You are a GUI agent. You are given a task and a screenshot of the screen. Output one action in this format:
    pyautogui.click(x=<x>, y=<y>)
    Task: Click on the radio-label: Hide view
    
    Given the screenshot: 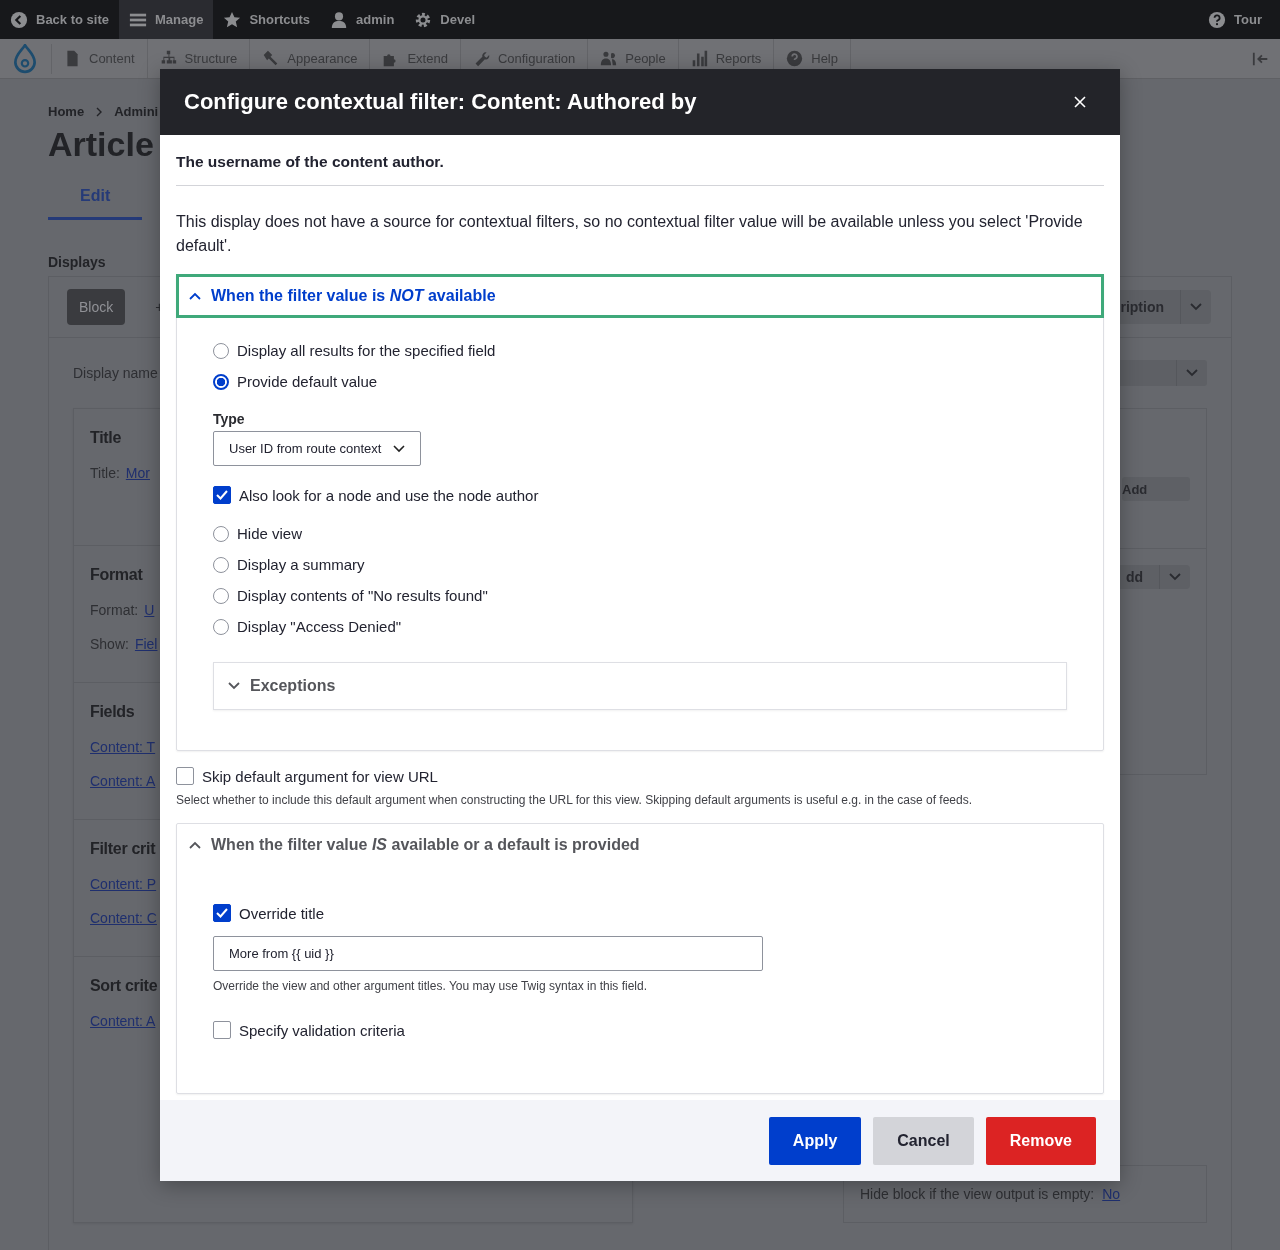 What is the action you would take?
    pyautogui.click(x=270, y=533)
    